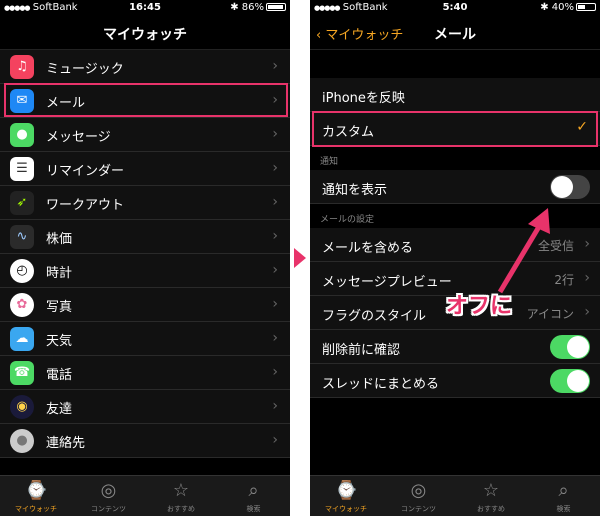 The height and width of the screenshot is (516, 600). I want to click on annotation-label: オフに, so click(479, 306).